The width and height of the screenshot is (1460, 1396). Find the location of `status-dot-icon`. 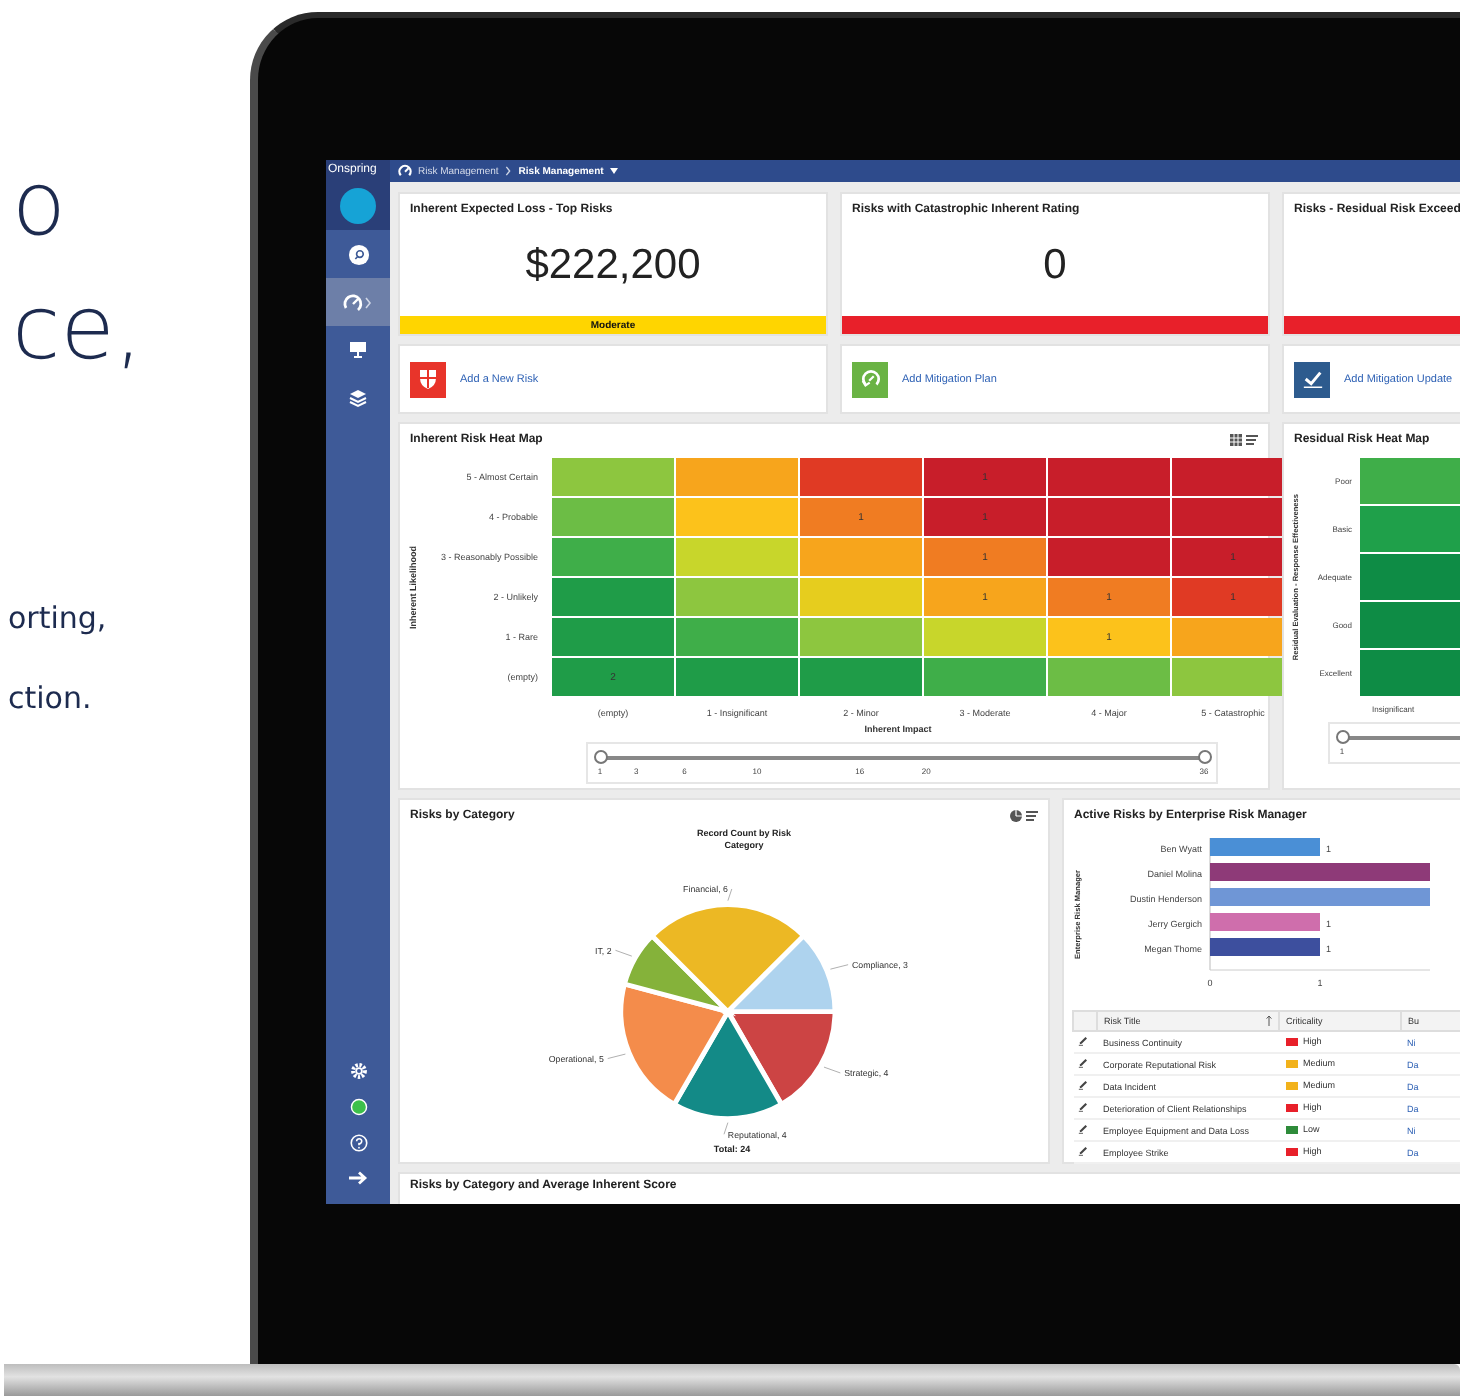

status-dot-icon is located at coordinates (358, 1106).